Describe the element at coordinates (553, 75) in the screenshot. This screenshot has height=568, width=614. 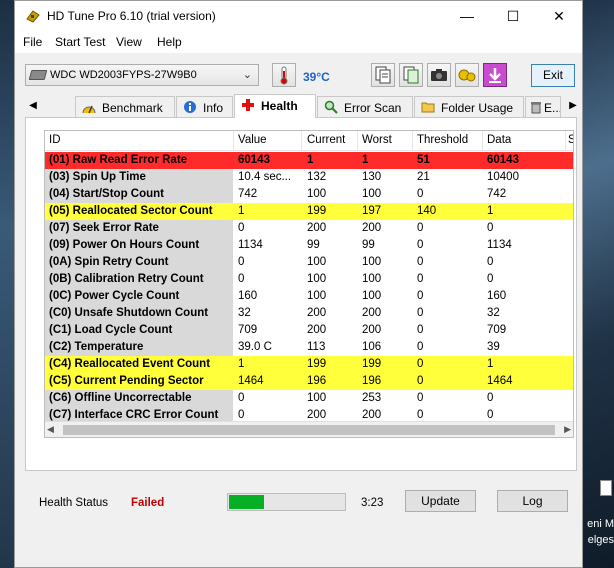
I see `exit-button: Exit` at that location.